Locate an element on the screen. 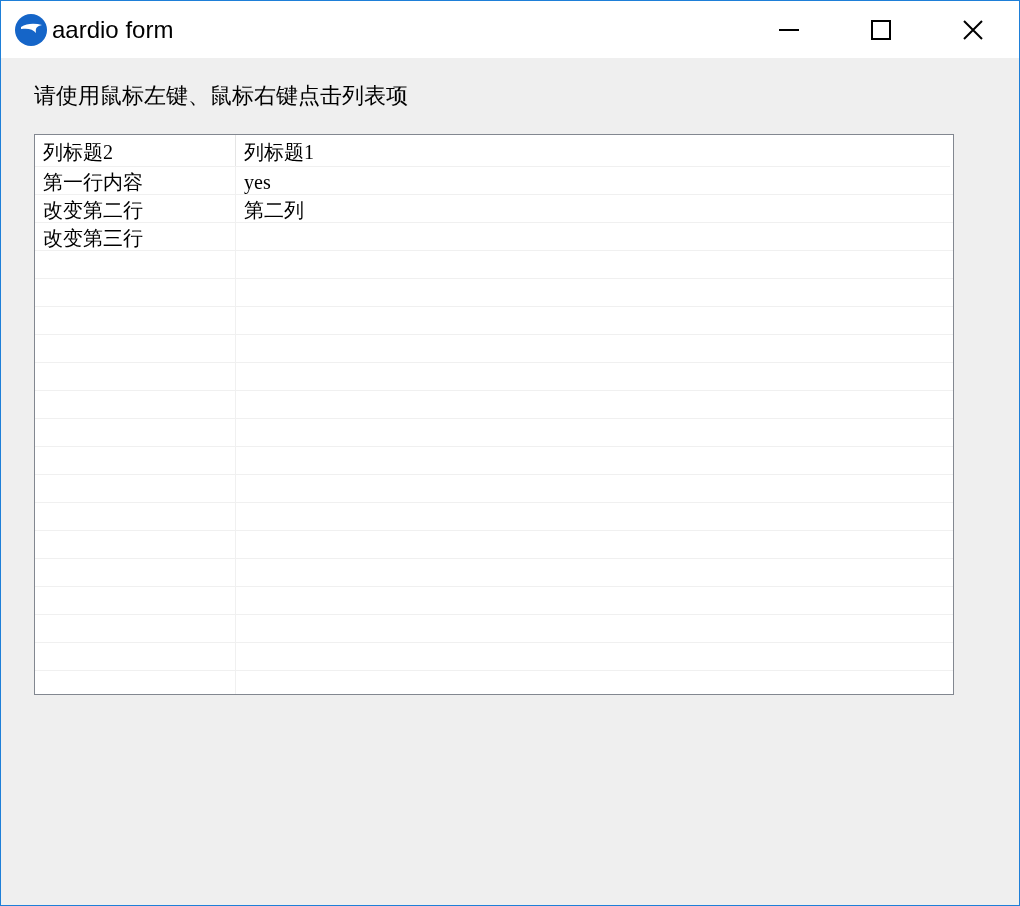 The image size is (1020, 906). close-icon is located at coordinates (973, 29).